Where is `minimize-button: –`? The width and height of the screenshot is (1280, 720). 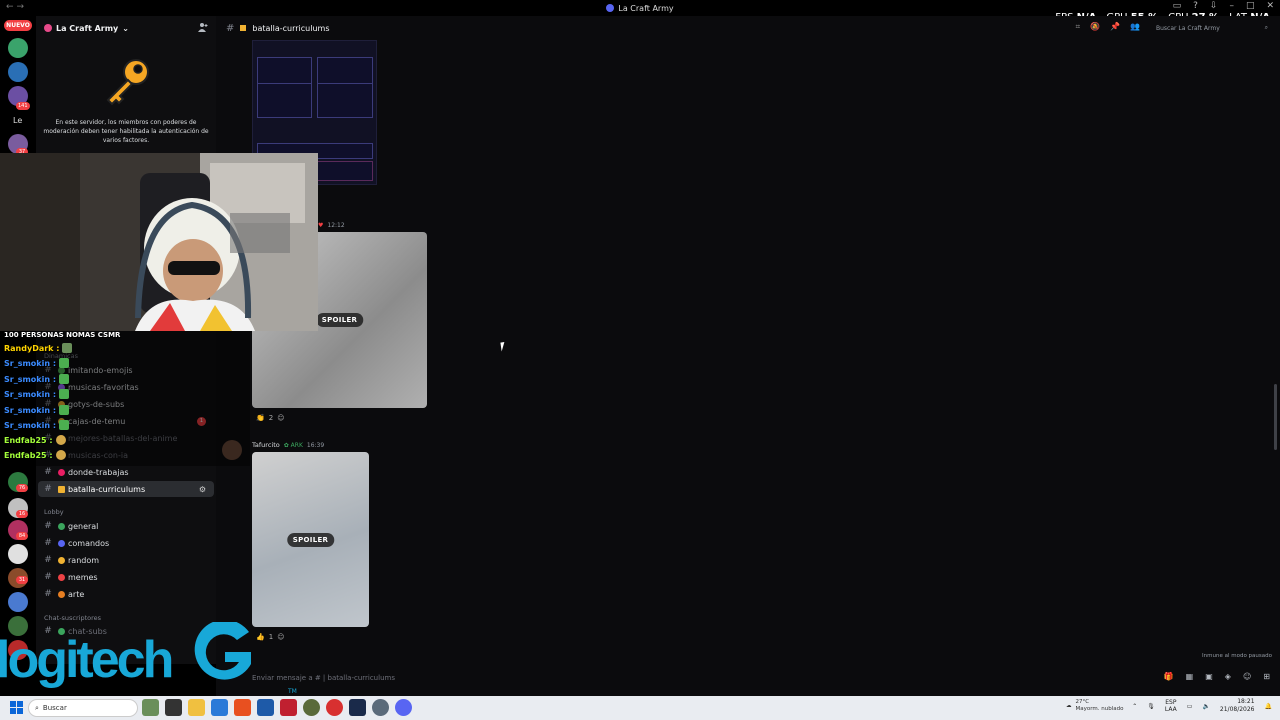
minimize-button: – is located at coordinates (1231, 6).